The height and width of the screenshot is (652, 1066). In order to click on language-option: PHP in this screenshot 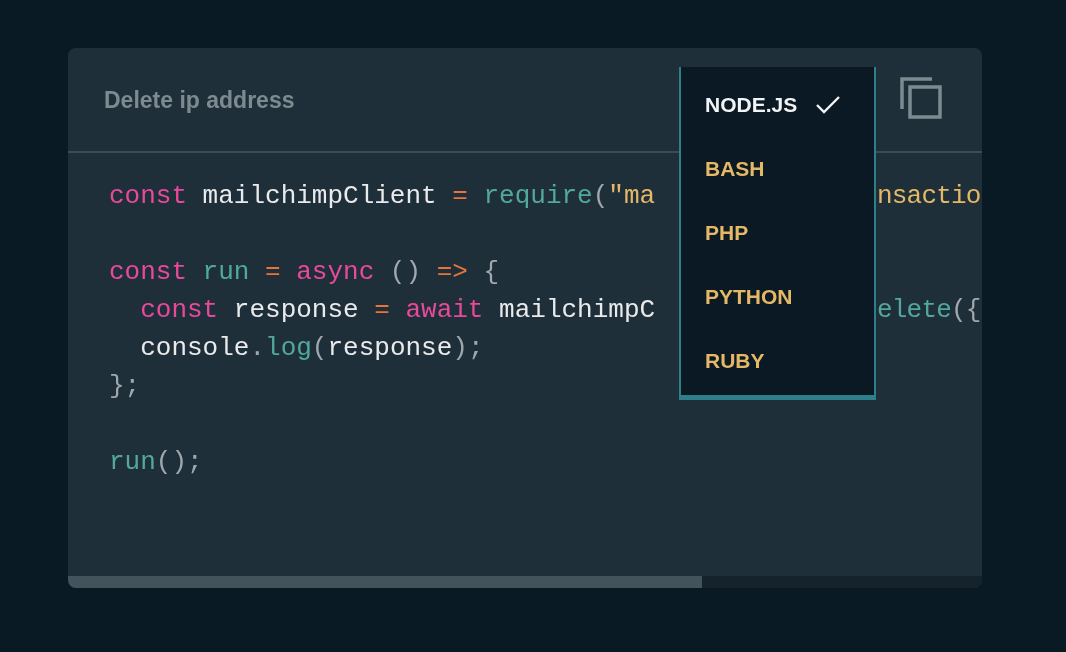, I will do `click(777, 233)`.